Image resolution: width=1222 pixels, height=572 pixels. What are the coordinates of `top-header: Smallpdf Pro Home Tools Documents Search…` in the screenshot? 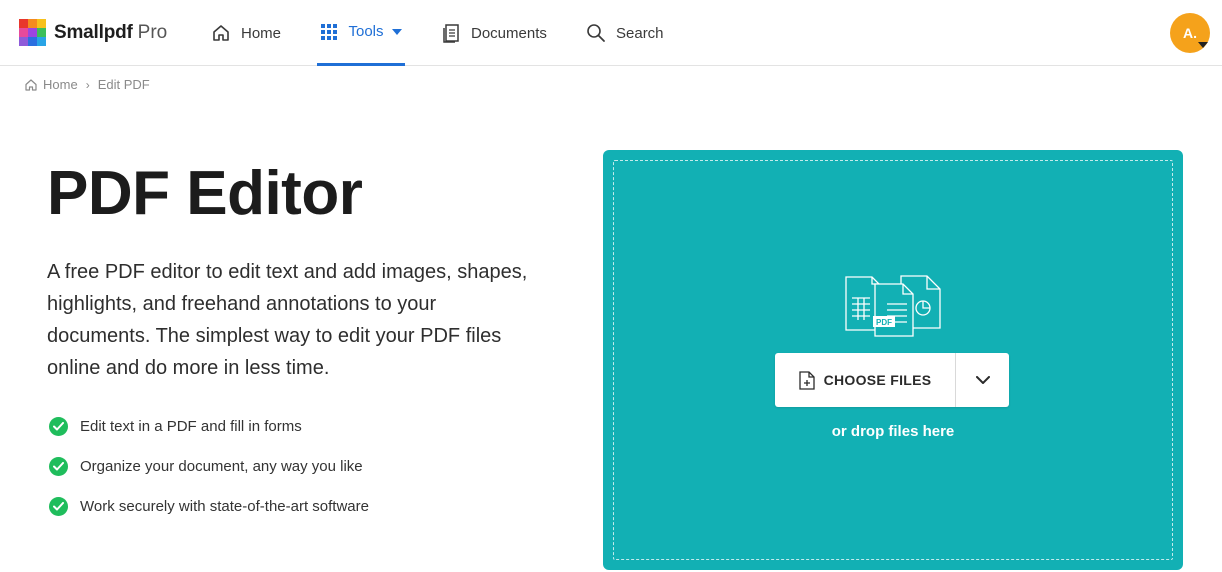 It's located at (611, 33).